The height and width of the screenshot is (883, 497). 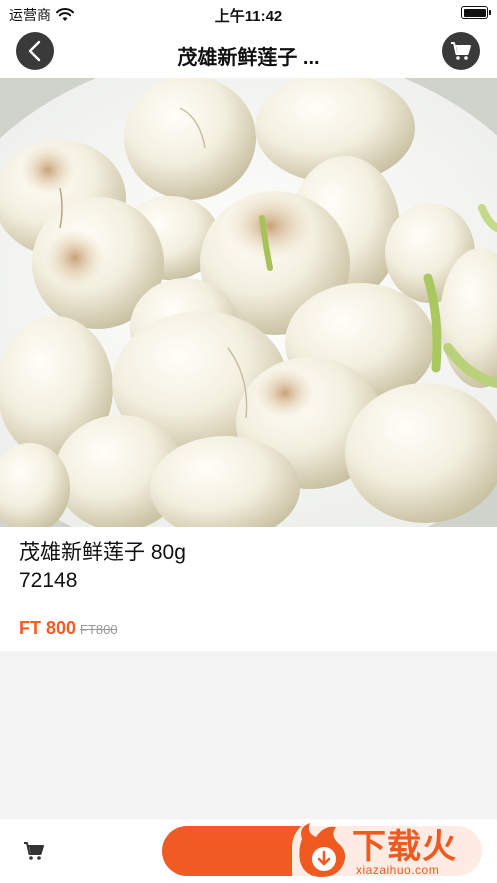 What do you see at coordinates (398, 870) in the screenshot?
I see `watermark-url: xiazaihuo.com` at bounding box center [398, 870].